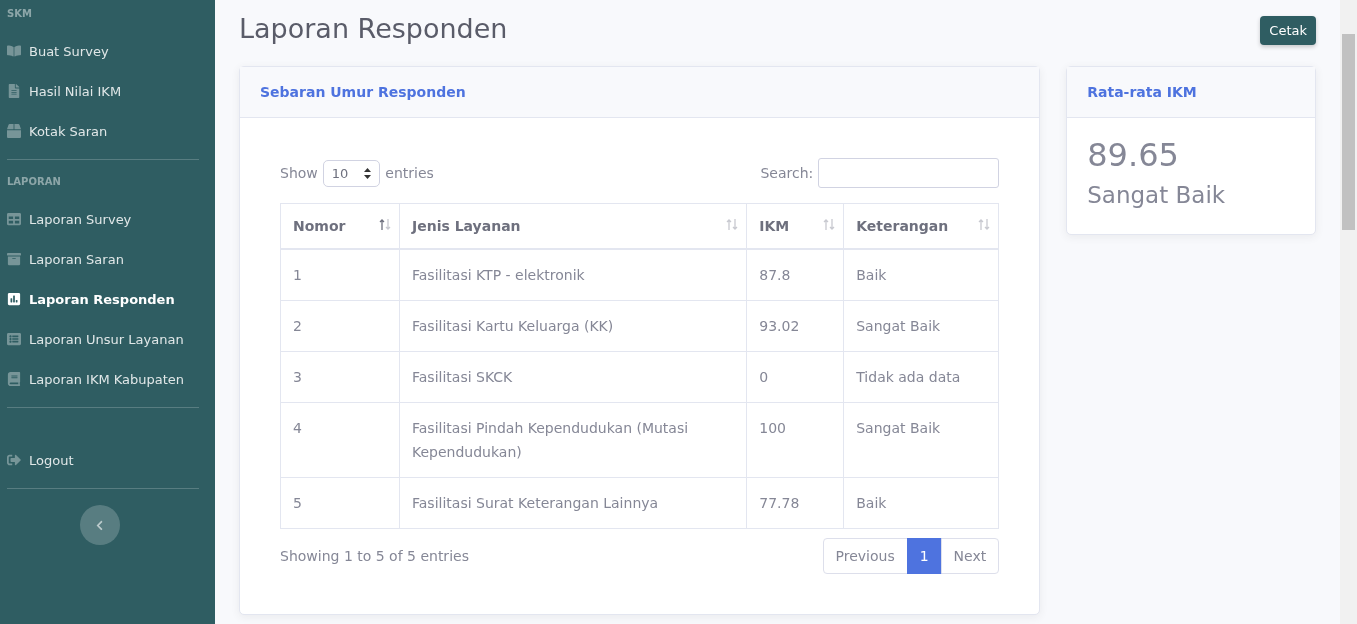 The width and height of the screenshot is (1357, 624). What do you see at coordinates (14, 91) in the screenshot?
I see `document-icon` at bounding box center [14, 91].